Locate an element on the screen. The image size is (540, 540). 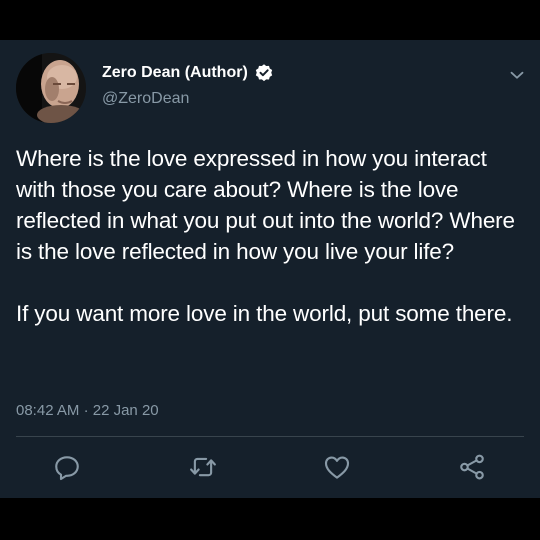
chevron-down-icon is located at coordinates (517, 75).